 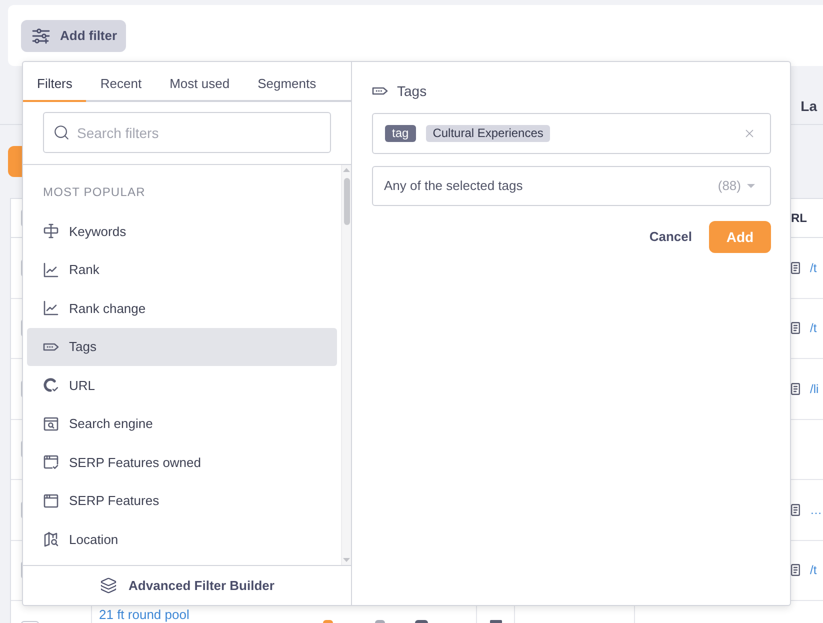 What do you see at coordinates (182, 231) in the screenshot?
I see `filter-list-item: Keywords` at bounding box center [182, 231].